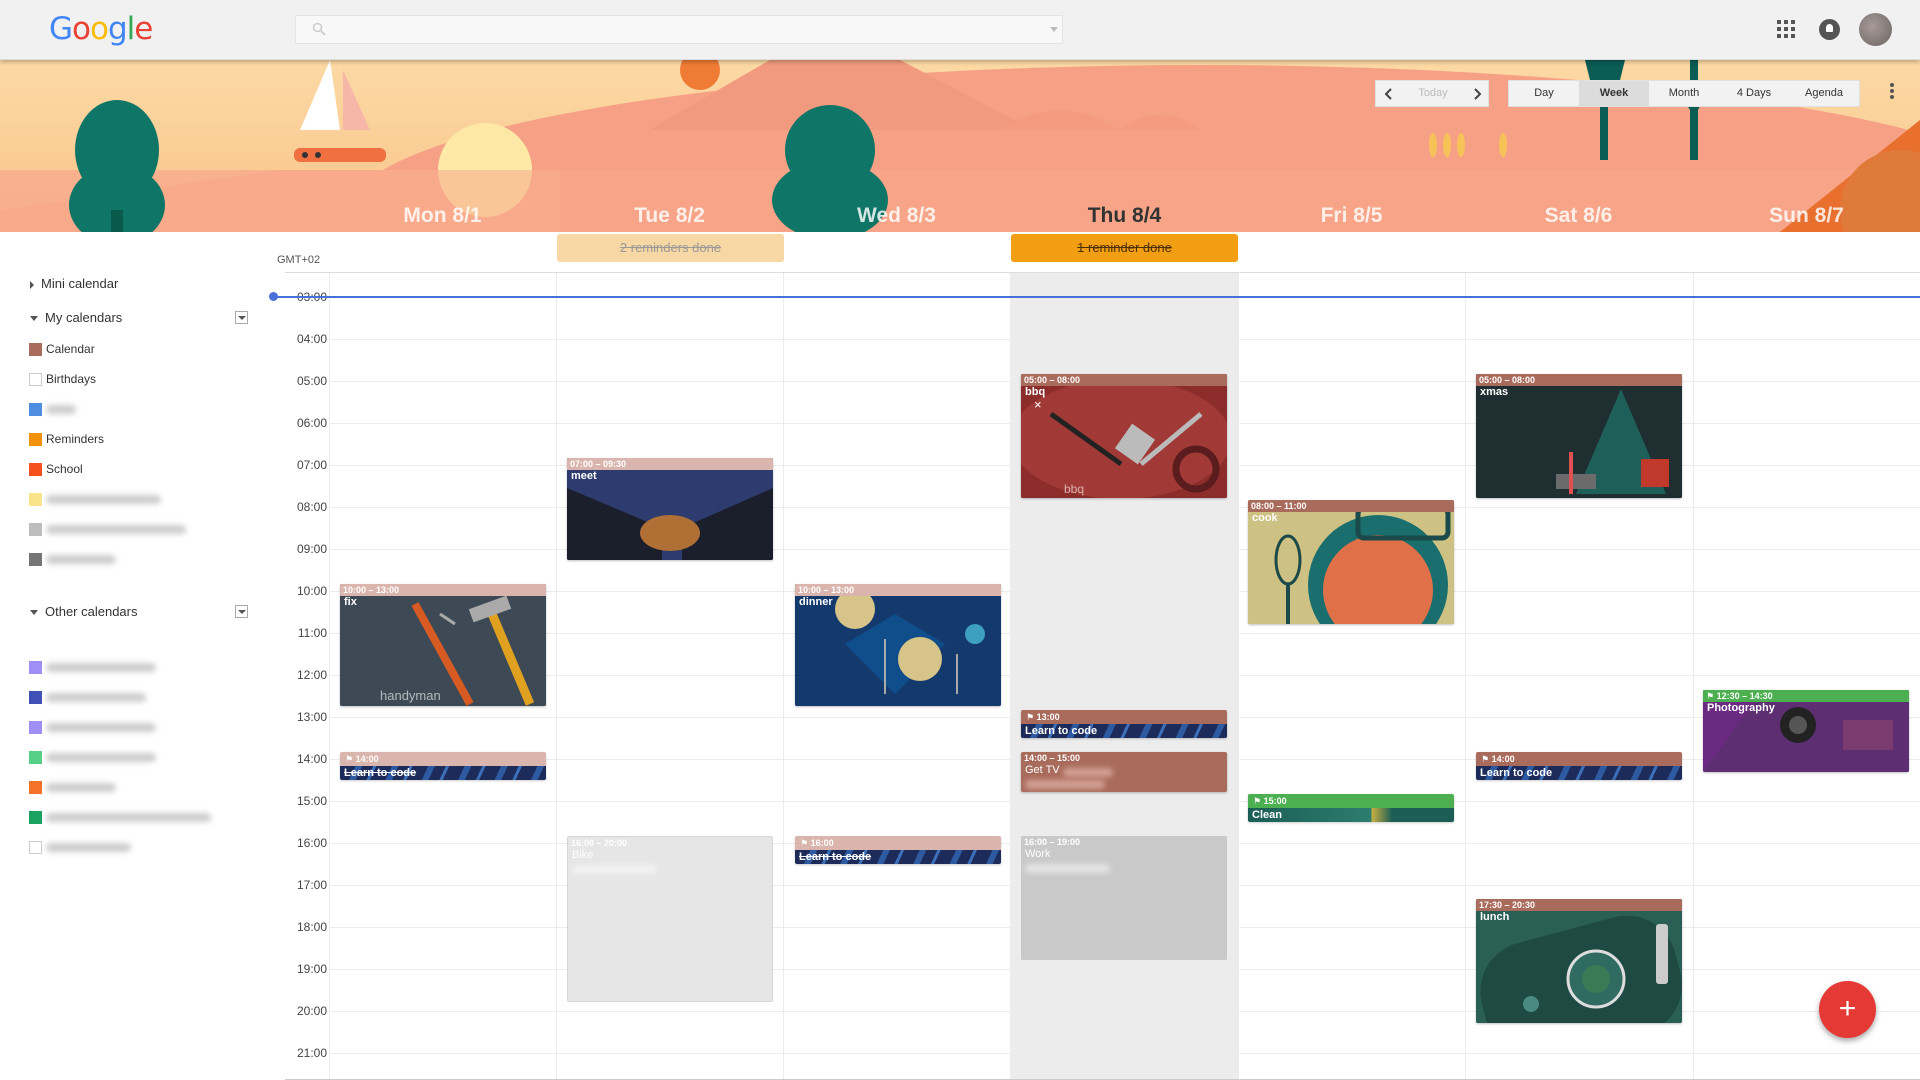 Image resolution: width=1920 pixels, height=1080 pixels. What do you see at coordinates (670, 464) in the screenshot?
I see `event-time: 07:00 – 09:30` at bounding box center [670, 464].